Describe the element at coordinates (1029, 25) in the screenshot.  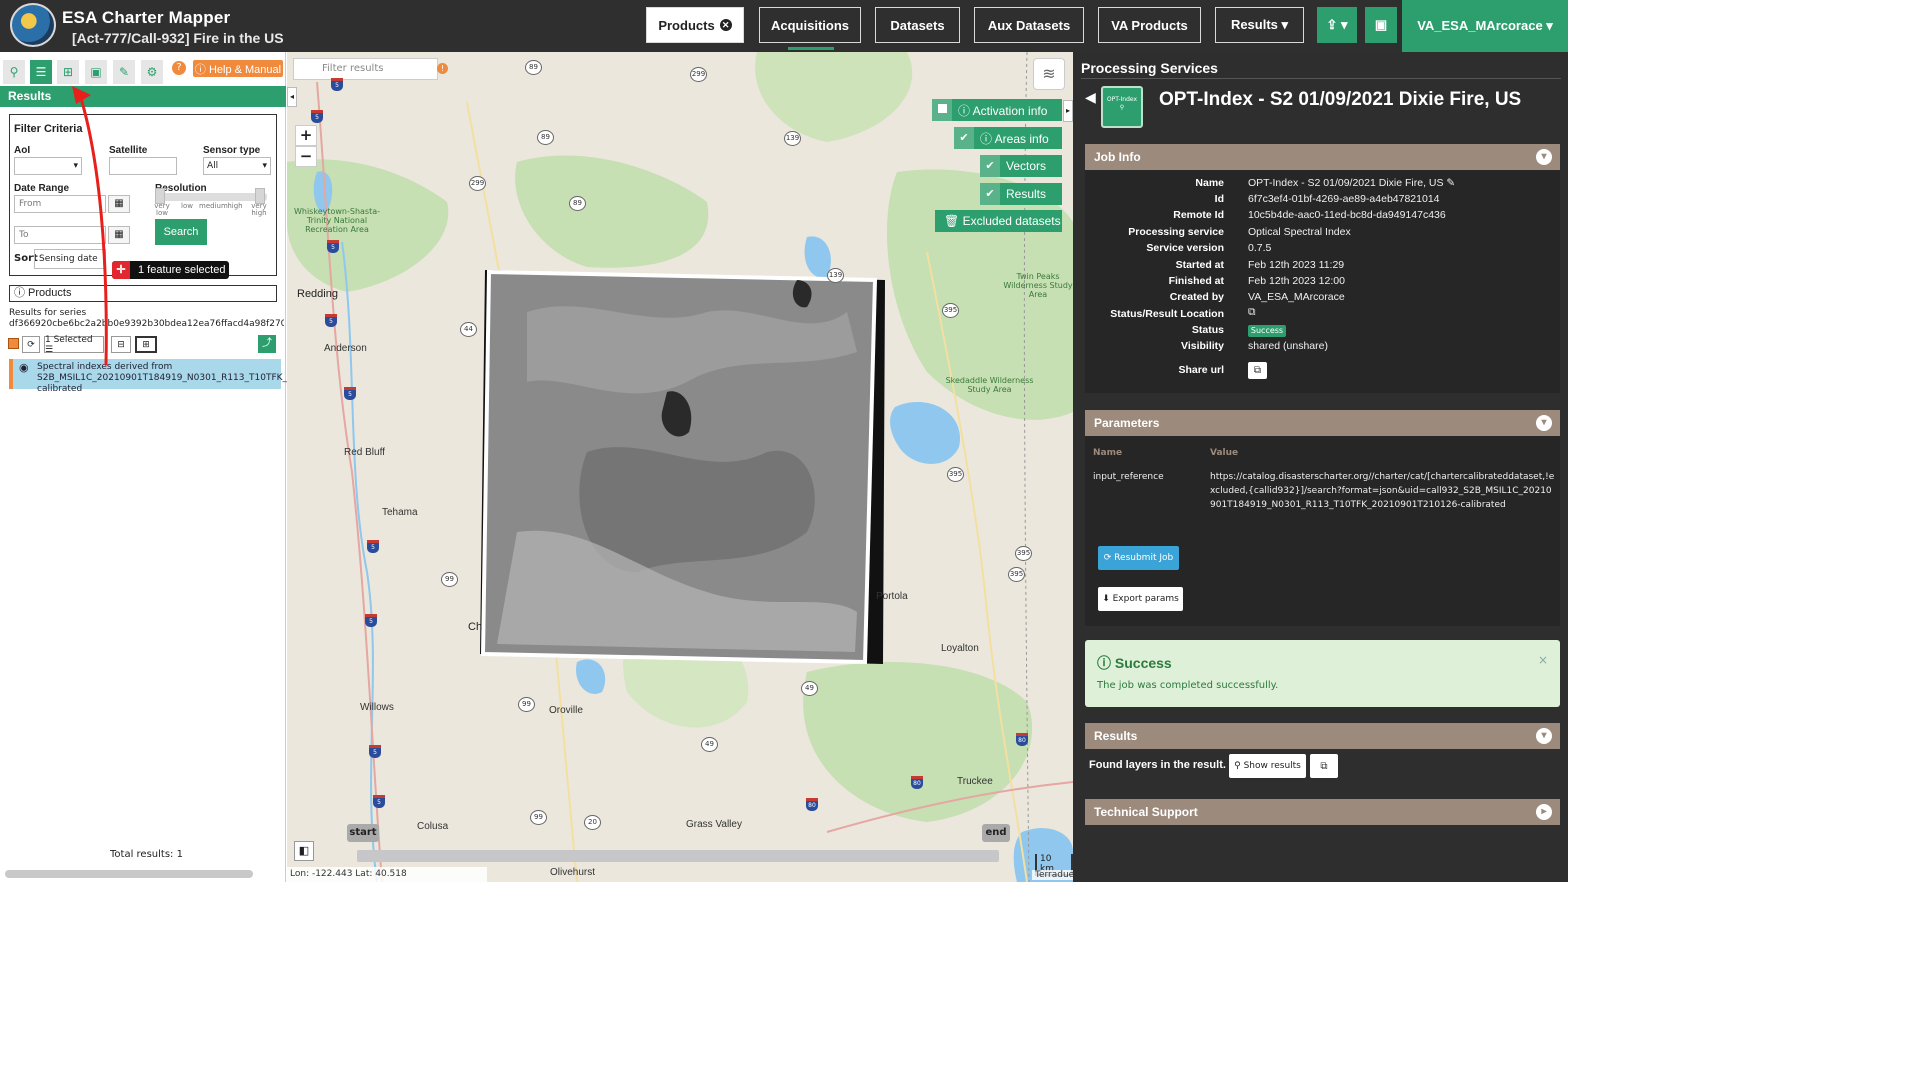
I see `nav-aux-datasets-tab: Aux Datasets` at that location.